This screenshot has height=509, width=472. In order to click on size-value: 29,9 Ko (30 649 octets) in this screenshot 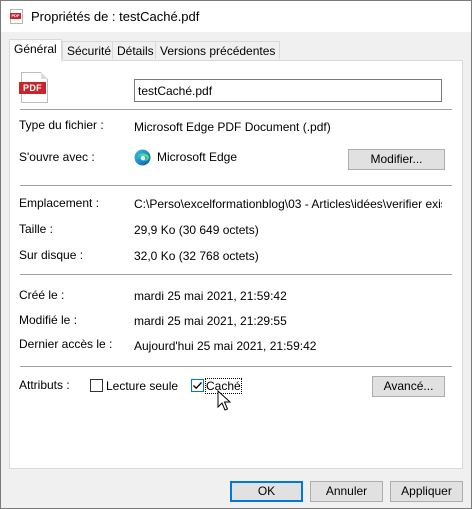, I will do `click(196, 230)`.